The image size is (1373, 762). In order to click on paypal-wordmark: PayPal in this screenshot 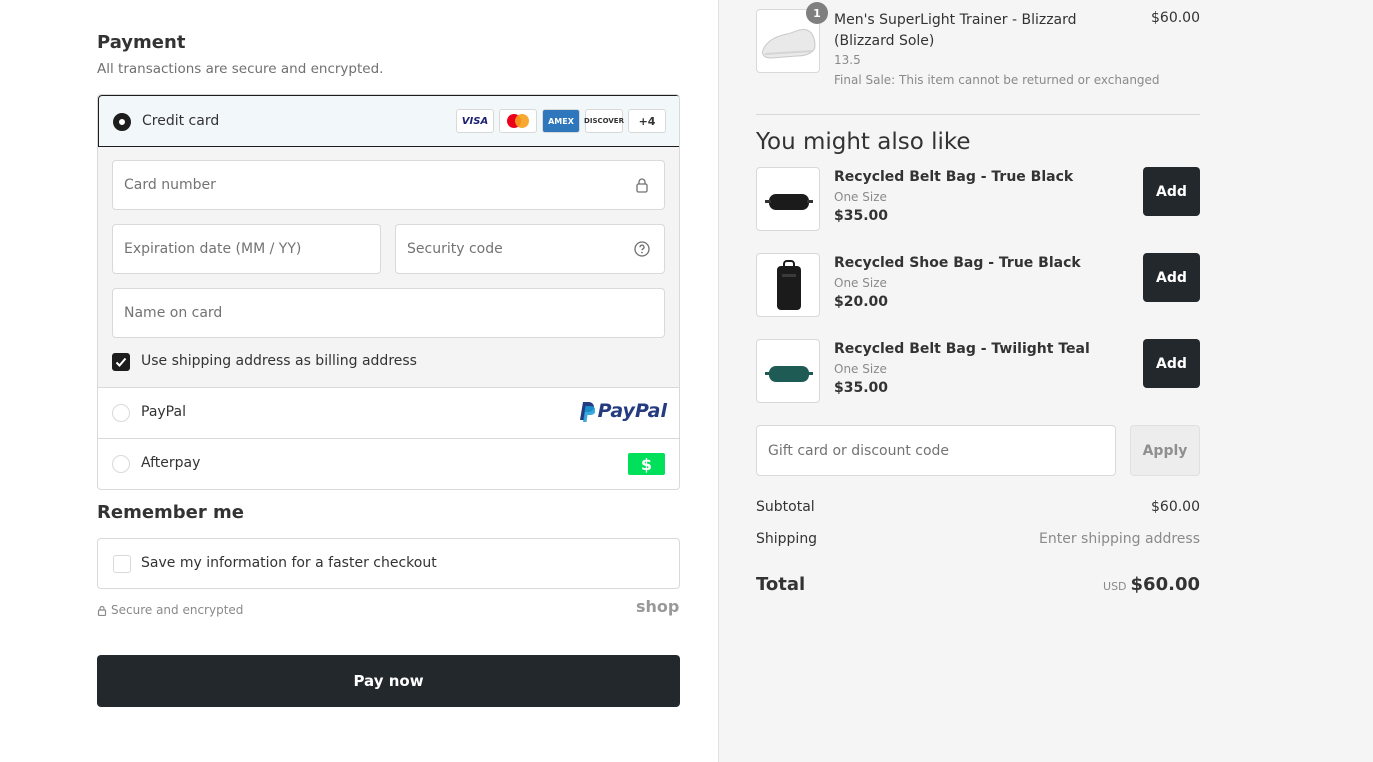, I will do `click(632, 411)`.